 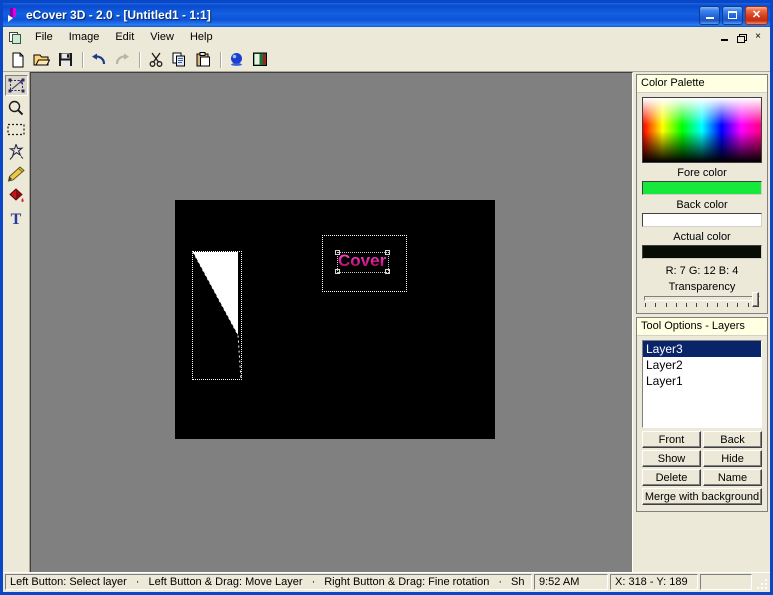 I want to click on magic-wand-tool-icon, so click(x=16, y=151).